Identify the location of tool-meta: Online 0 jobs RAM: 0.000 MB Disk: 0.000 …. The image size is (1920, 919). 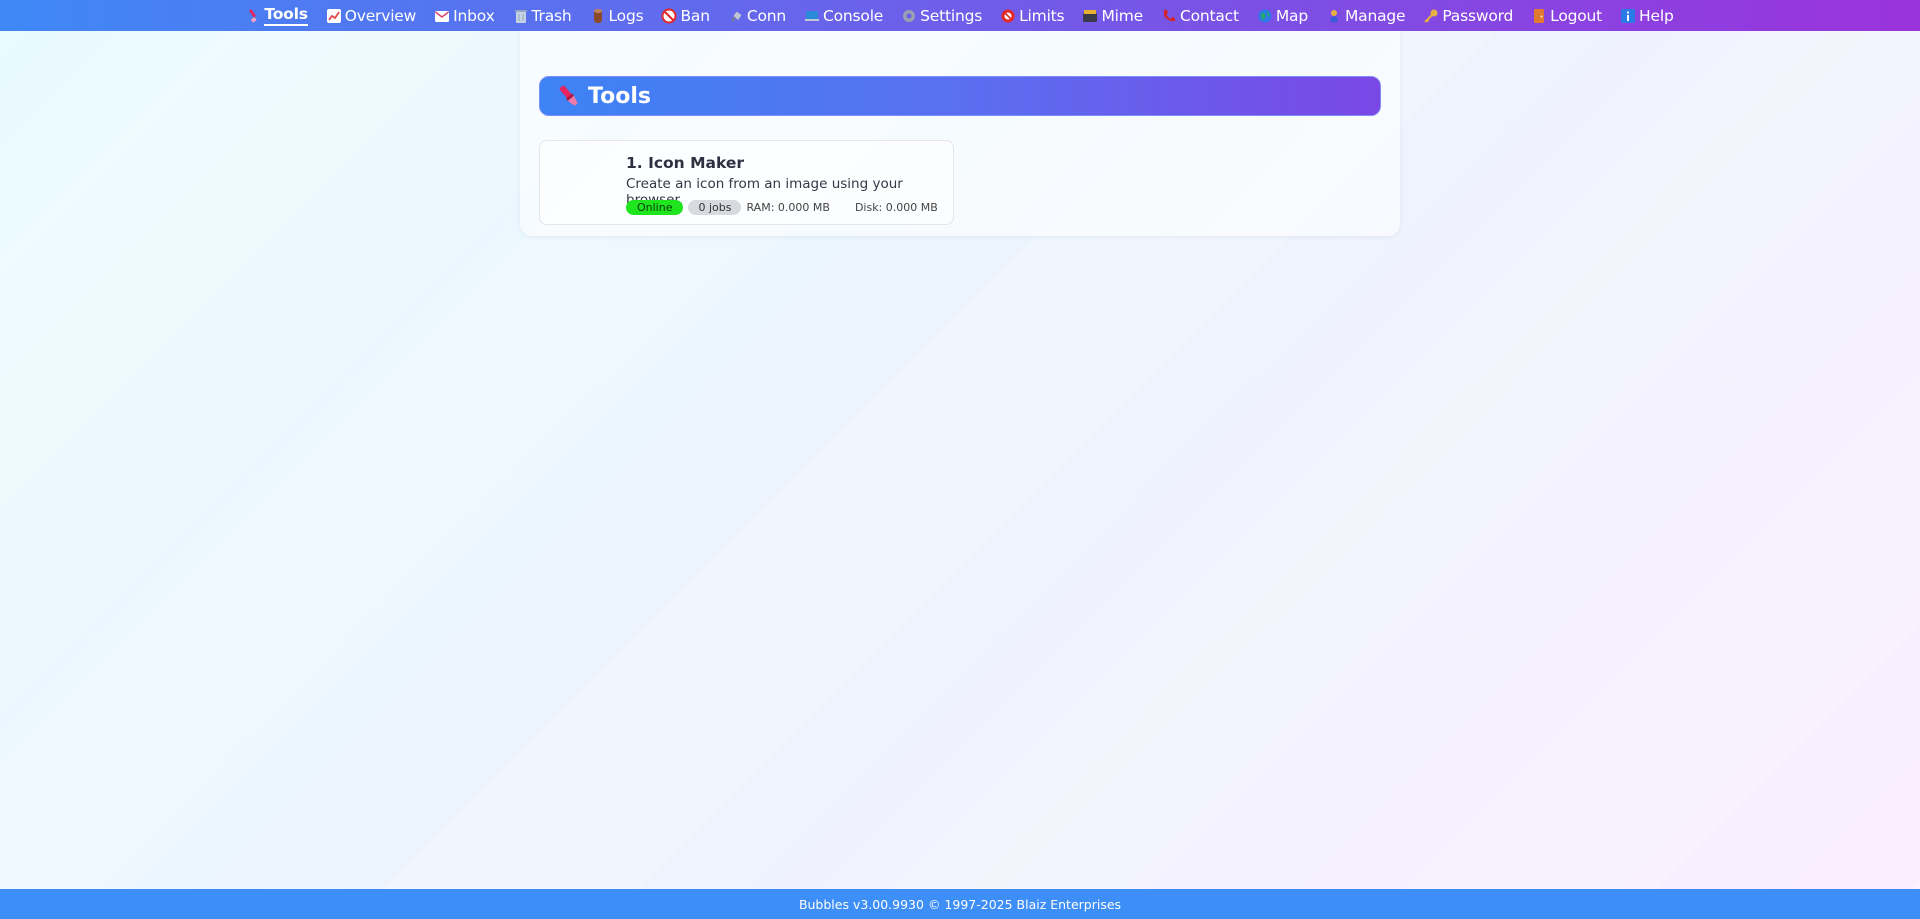
(782, 207).